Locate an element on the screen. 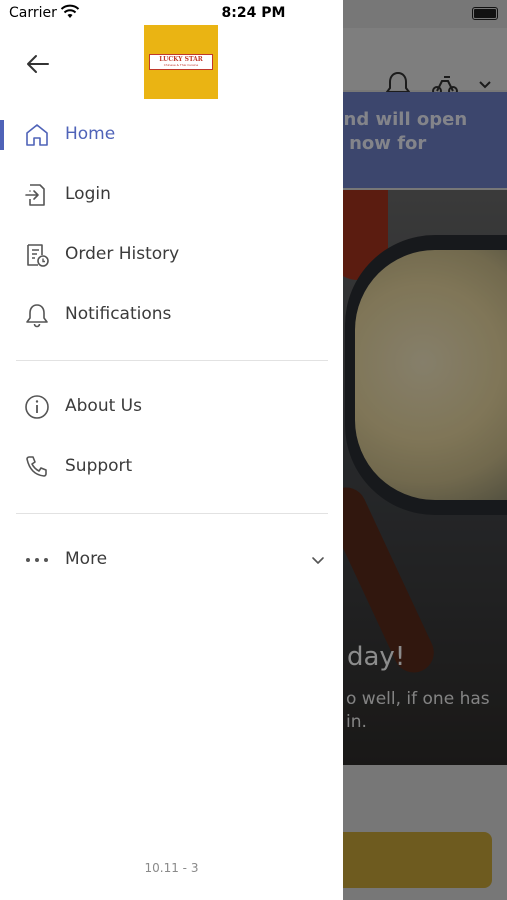 This screenshot has height=900, width=507. status-bar: Carrier 8:24 PM is located at coordinates (253, 14).